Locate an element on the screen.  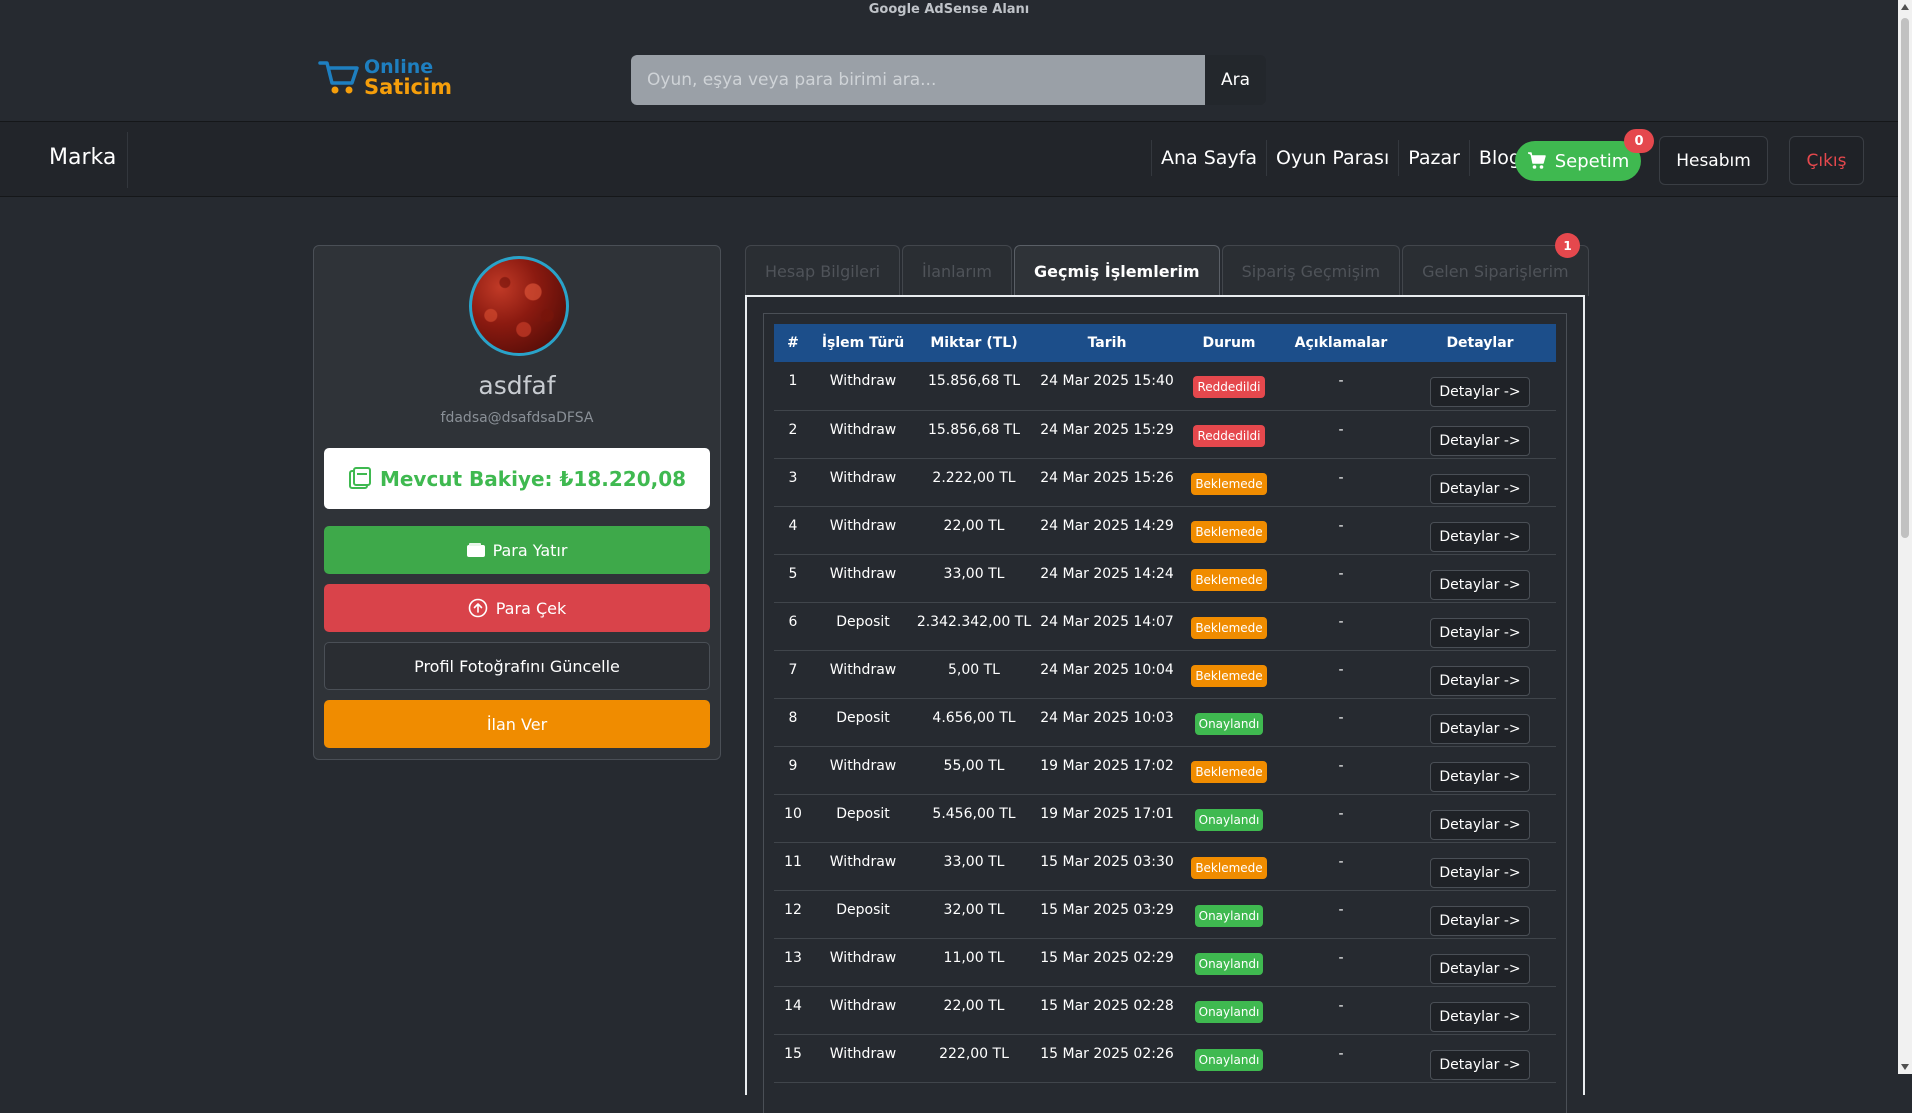
account-button: Hesabım is located at coordinates (1713, 160).